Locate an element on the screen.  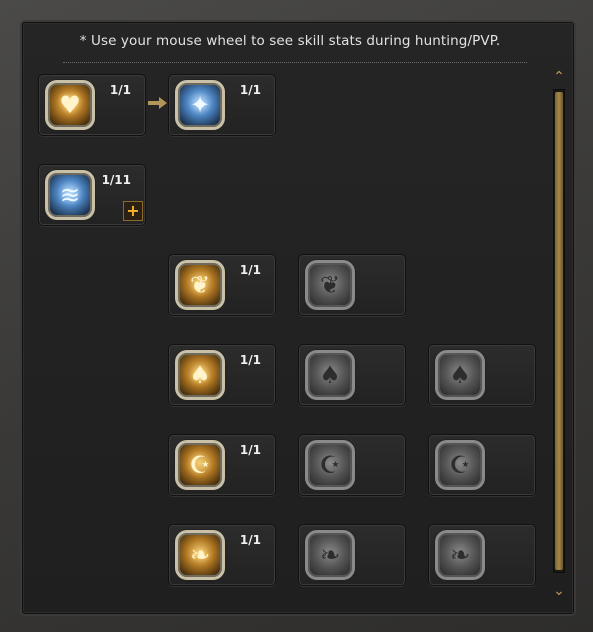
skill-slot-flame: ❦ 1/1 is located at coordinates (222, 285).